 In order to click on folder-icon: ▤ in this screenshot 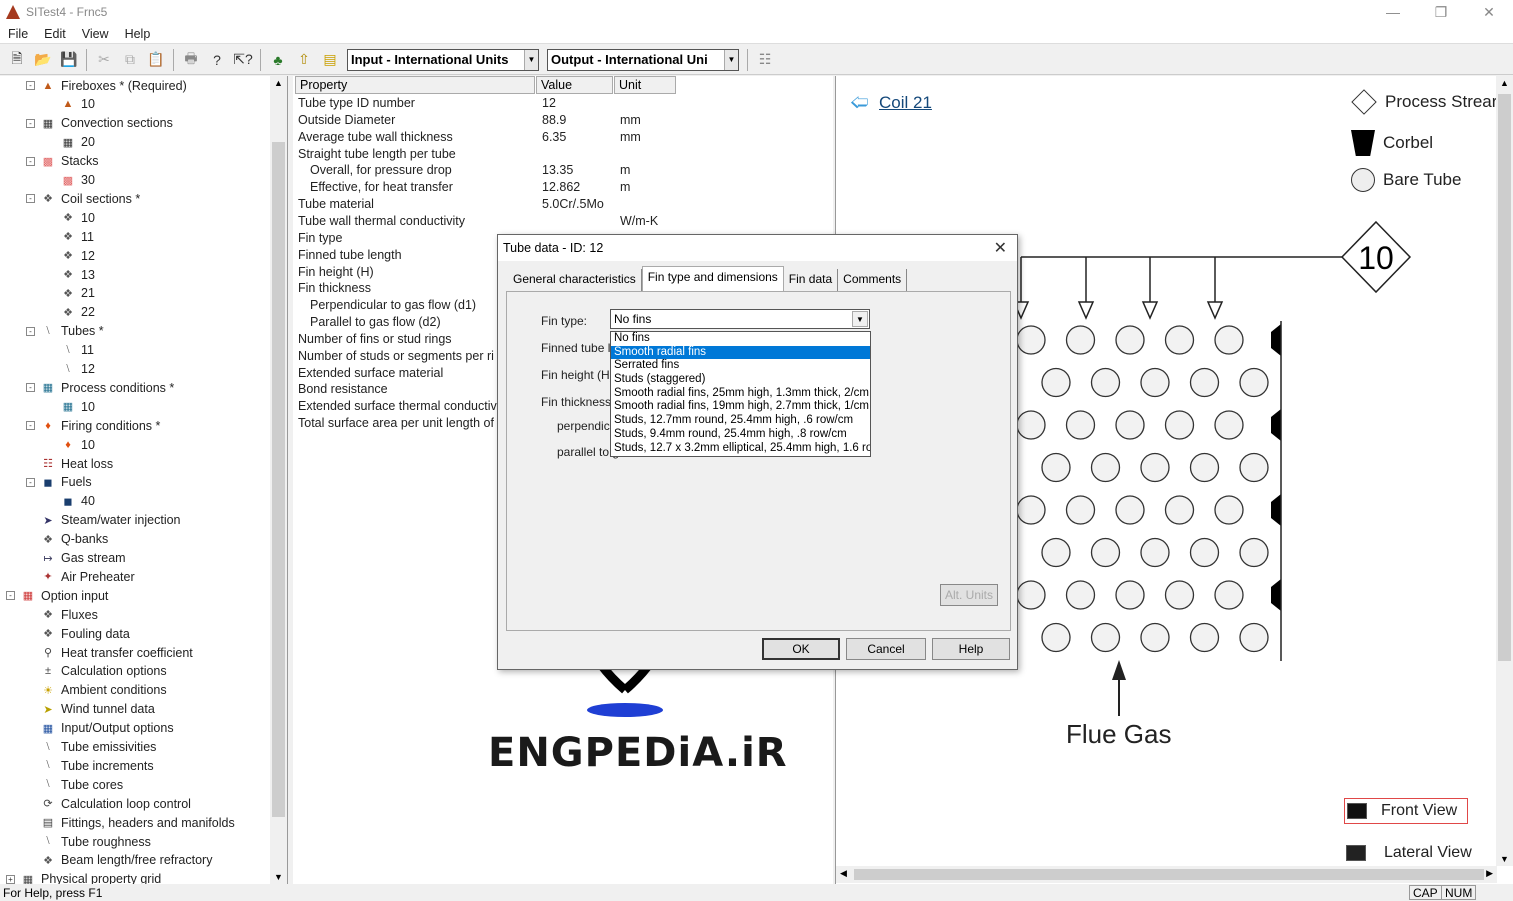, I will do `click(330, 60)`.